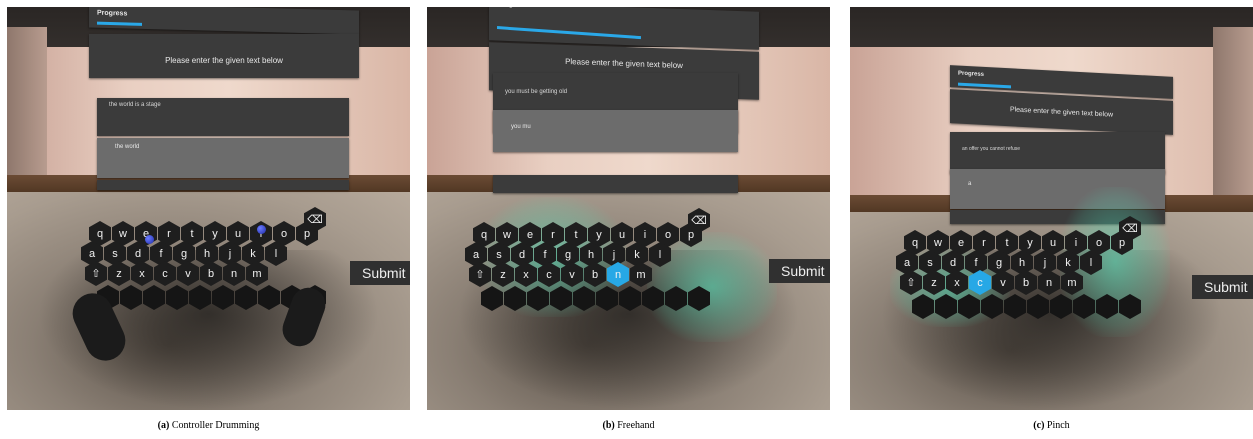 The image size is (1253, 439). Describe the element at coordinates (608, 425) in the screenshot. I see `caption-label: (b)` at that location.